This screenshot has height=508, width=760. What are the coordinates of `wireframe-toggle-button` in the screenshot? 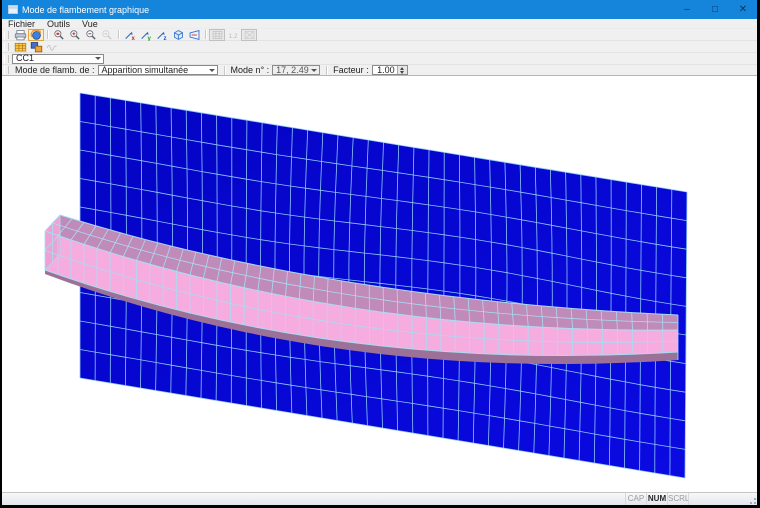 It's located at (217, 34).